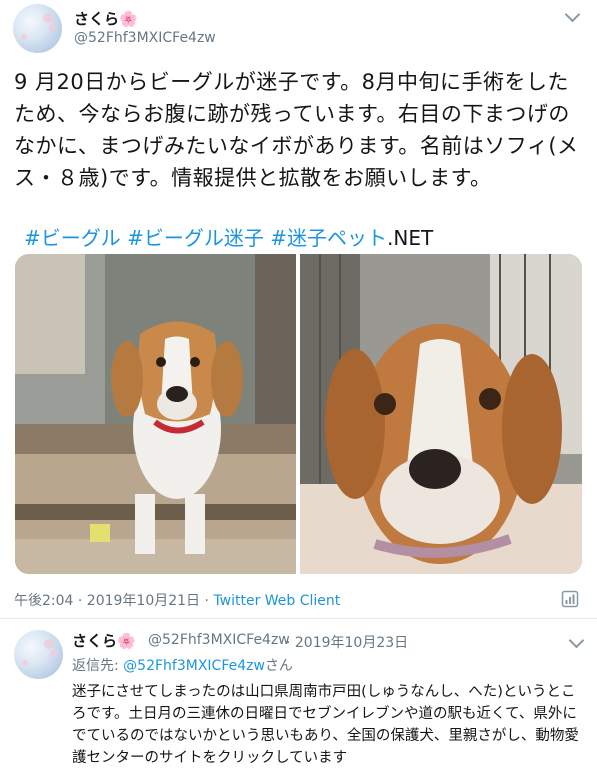 The width and height of the screenshot is (597, 769). What do you see at coordinates (38, 654) in the screenshot?
I see `reply-avatar` at bounding box center [38, 654].